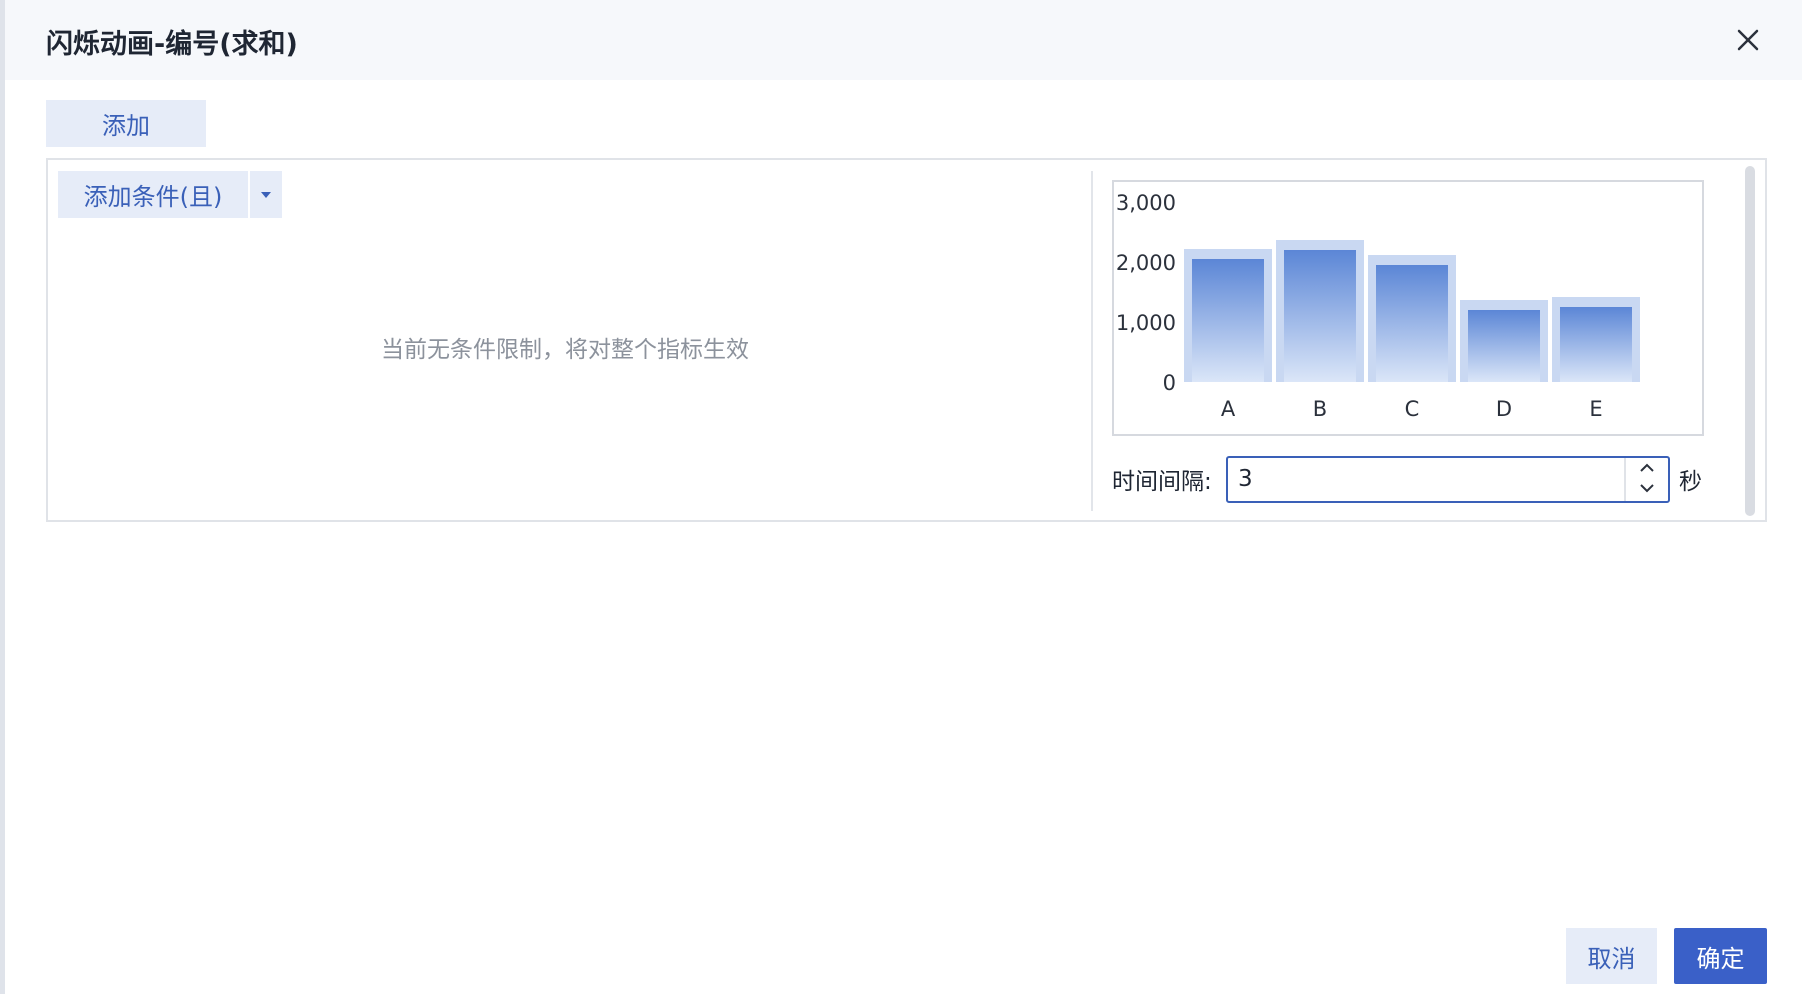  I want to click on bar-B, so click(1320, 316).